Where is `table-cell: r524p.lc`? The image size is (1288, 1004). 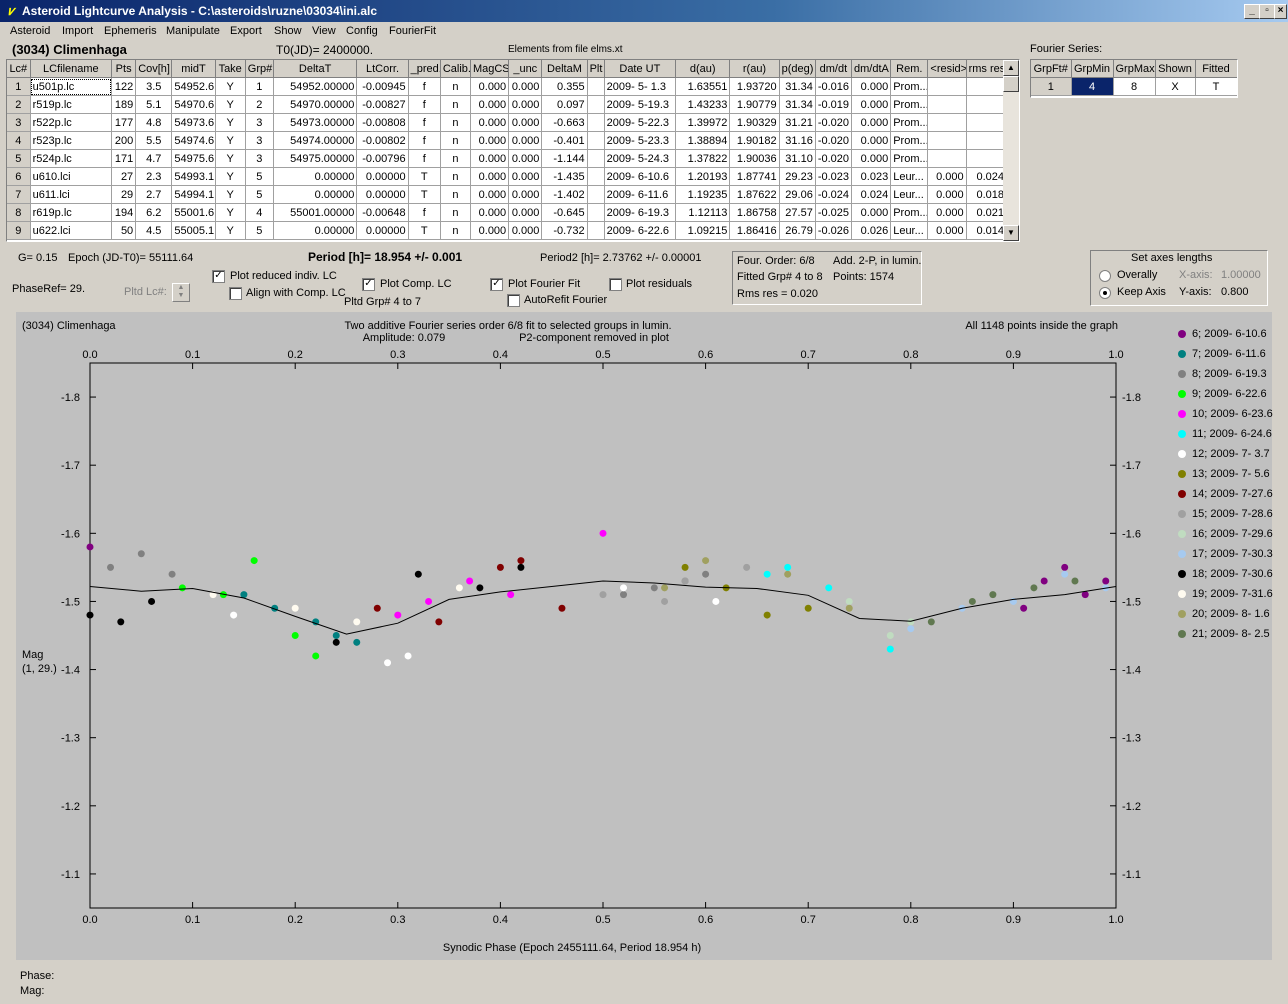
table-cell: r524p.lc is located at coordinates (71, 158).